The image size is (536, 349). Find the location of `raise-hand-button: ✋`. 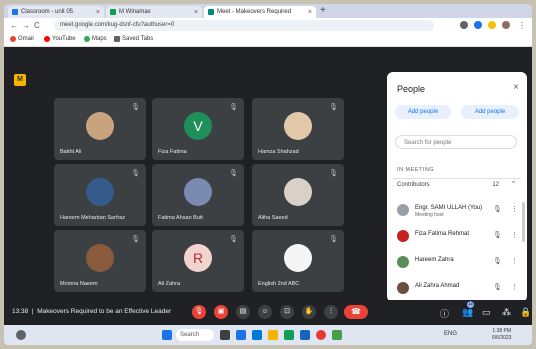

raise-hand-button: ✋ is located at coordinates (309, 312).